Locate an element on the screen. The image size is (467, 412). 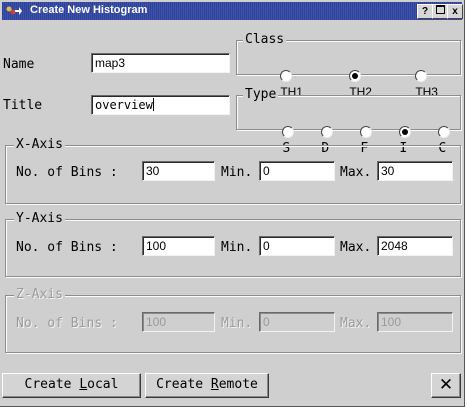
x-max-input: 30 is located at coordinates (415, 171).